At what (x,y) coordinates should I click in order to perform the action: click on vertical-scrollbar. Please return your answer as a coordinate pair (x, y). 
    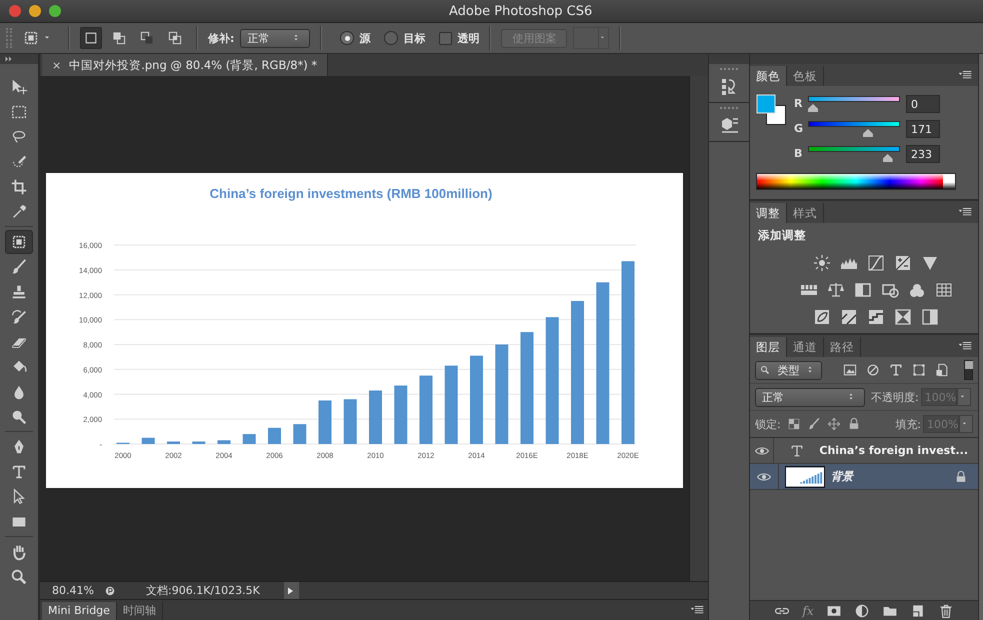
    Looking at the image, I should click on (698, 328).